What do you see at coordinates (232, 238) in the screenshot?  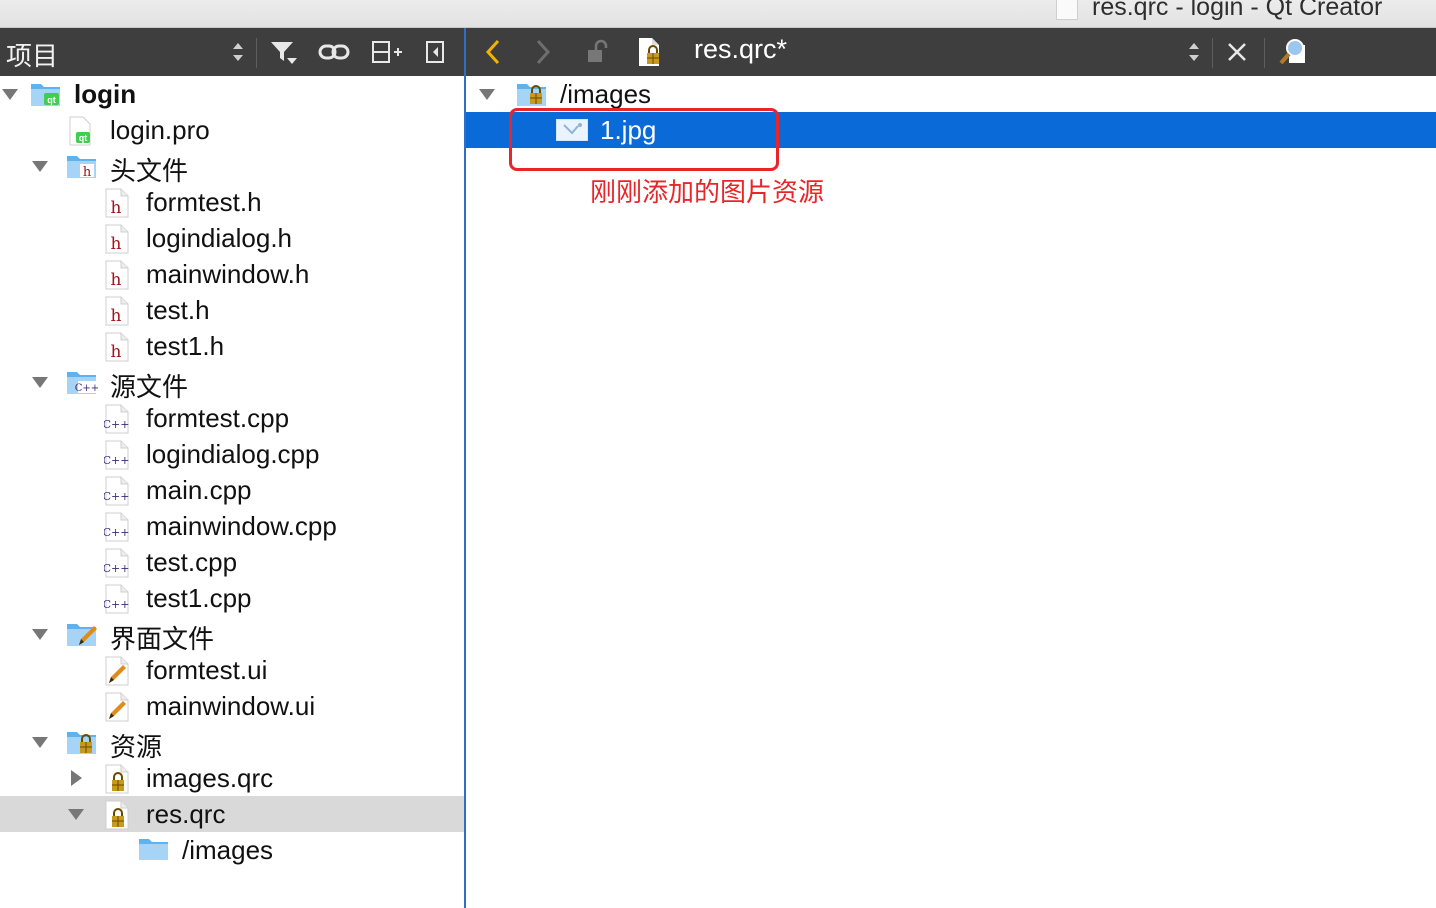 I see `tree-item: h logindialog.h` at bounding box center [232, 238].